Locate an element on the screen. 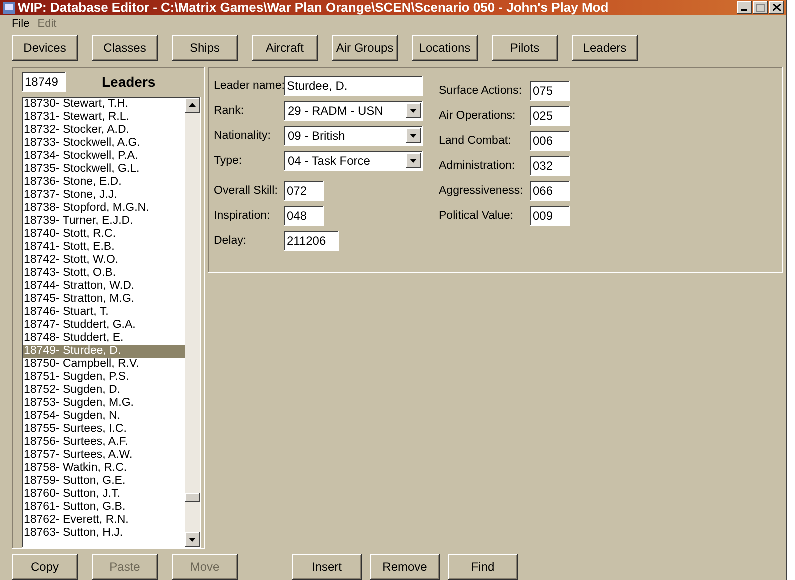  input-field: 032 is located at coordinates (550, 166).